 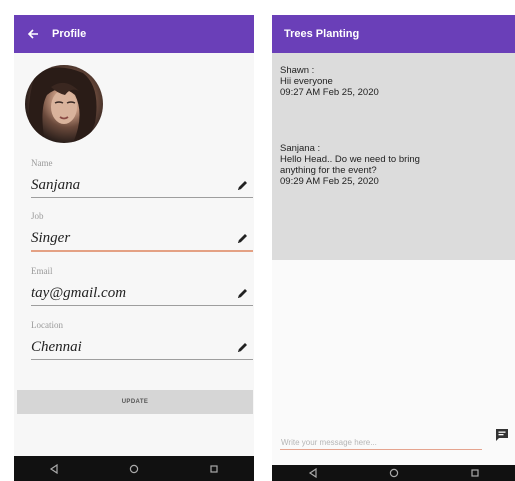 I want to click on chat-app-bar: Trees Planting, so click(x=393, y=34).